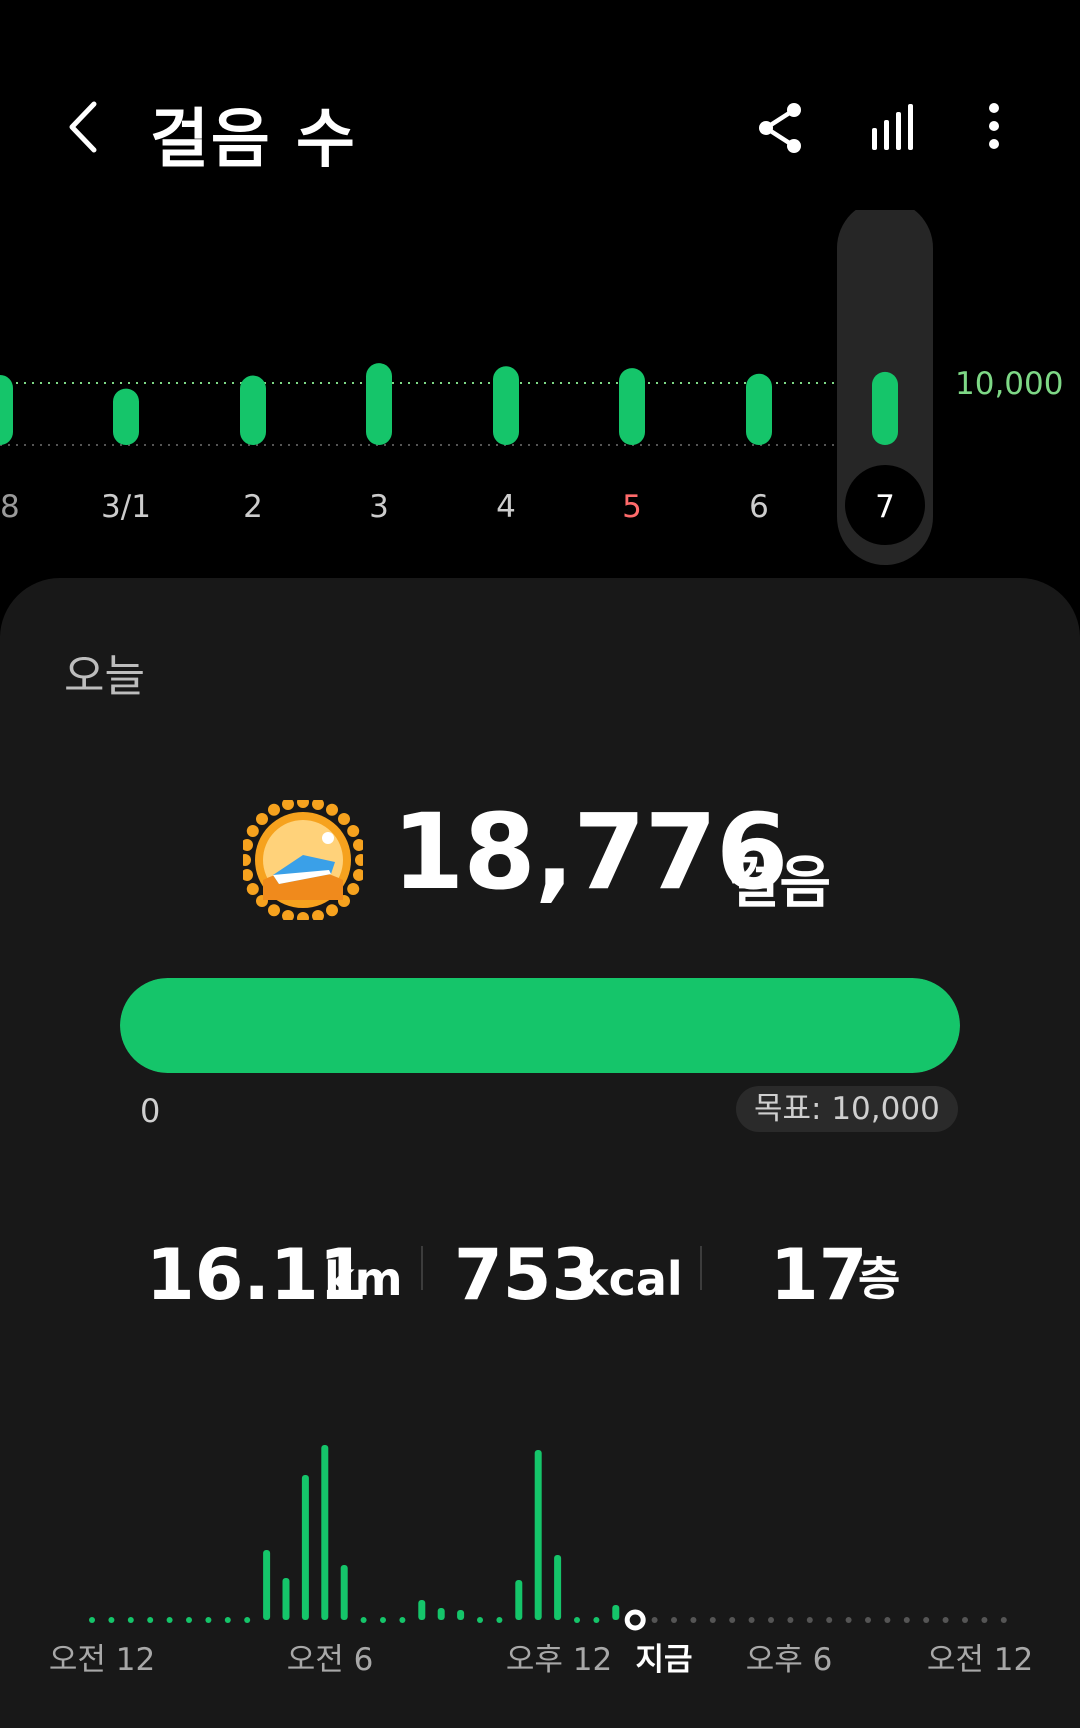 Image resolution: width=1080 pixels, height=1728 pixels. I want to click on steps-goal-badge-icon, so click(303, 860).